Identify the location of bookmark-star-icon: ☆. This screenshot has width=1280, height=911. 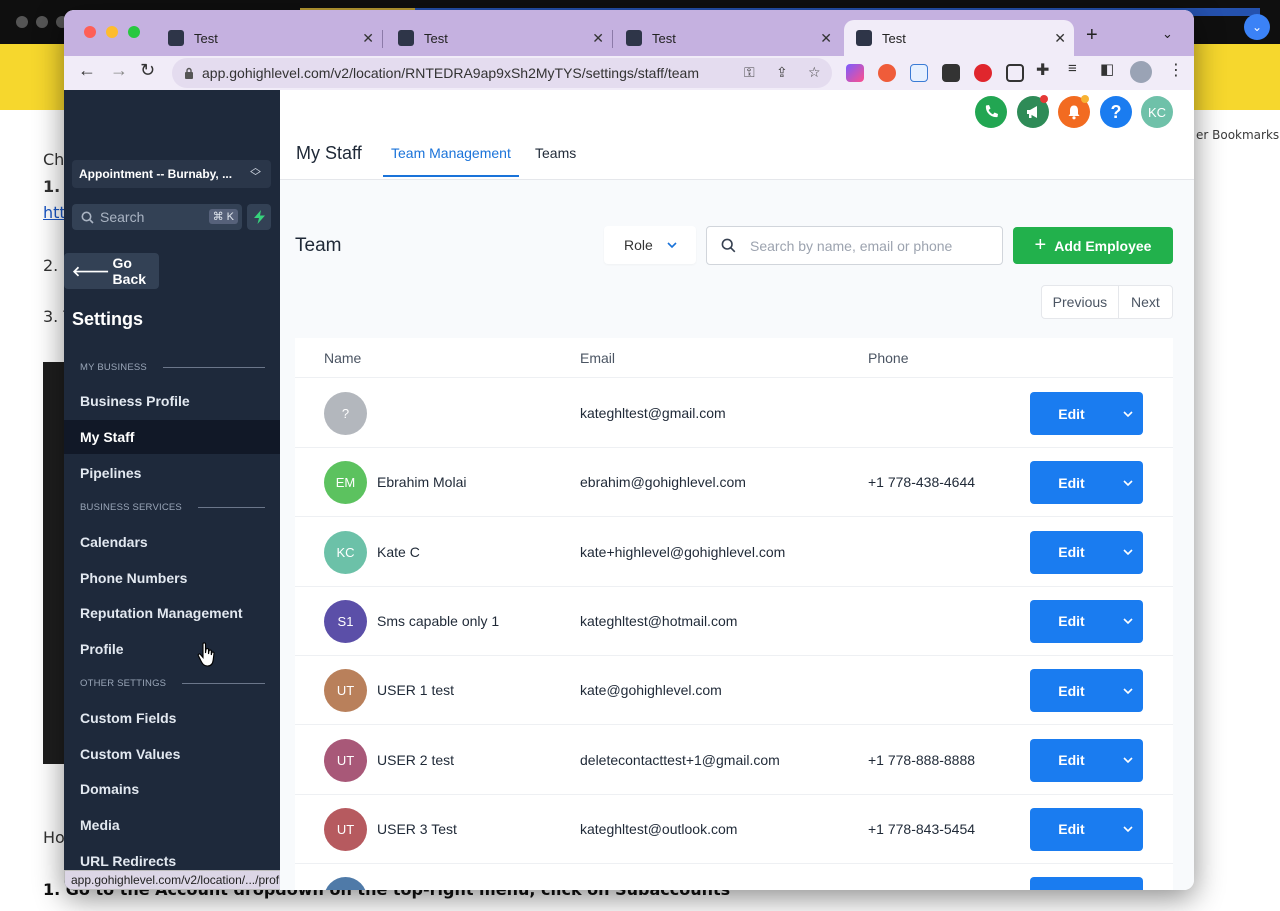
(814, 72).